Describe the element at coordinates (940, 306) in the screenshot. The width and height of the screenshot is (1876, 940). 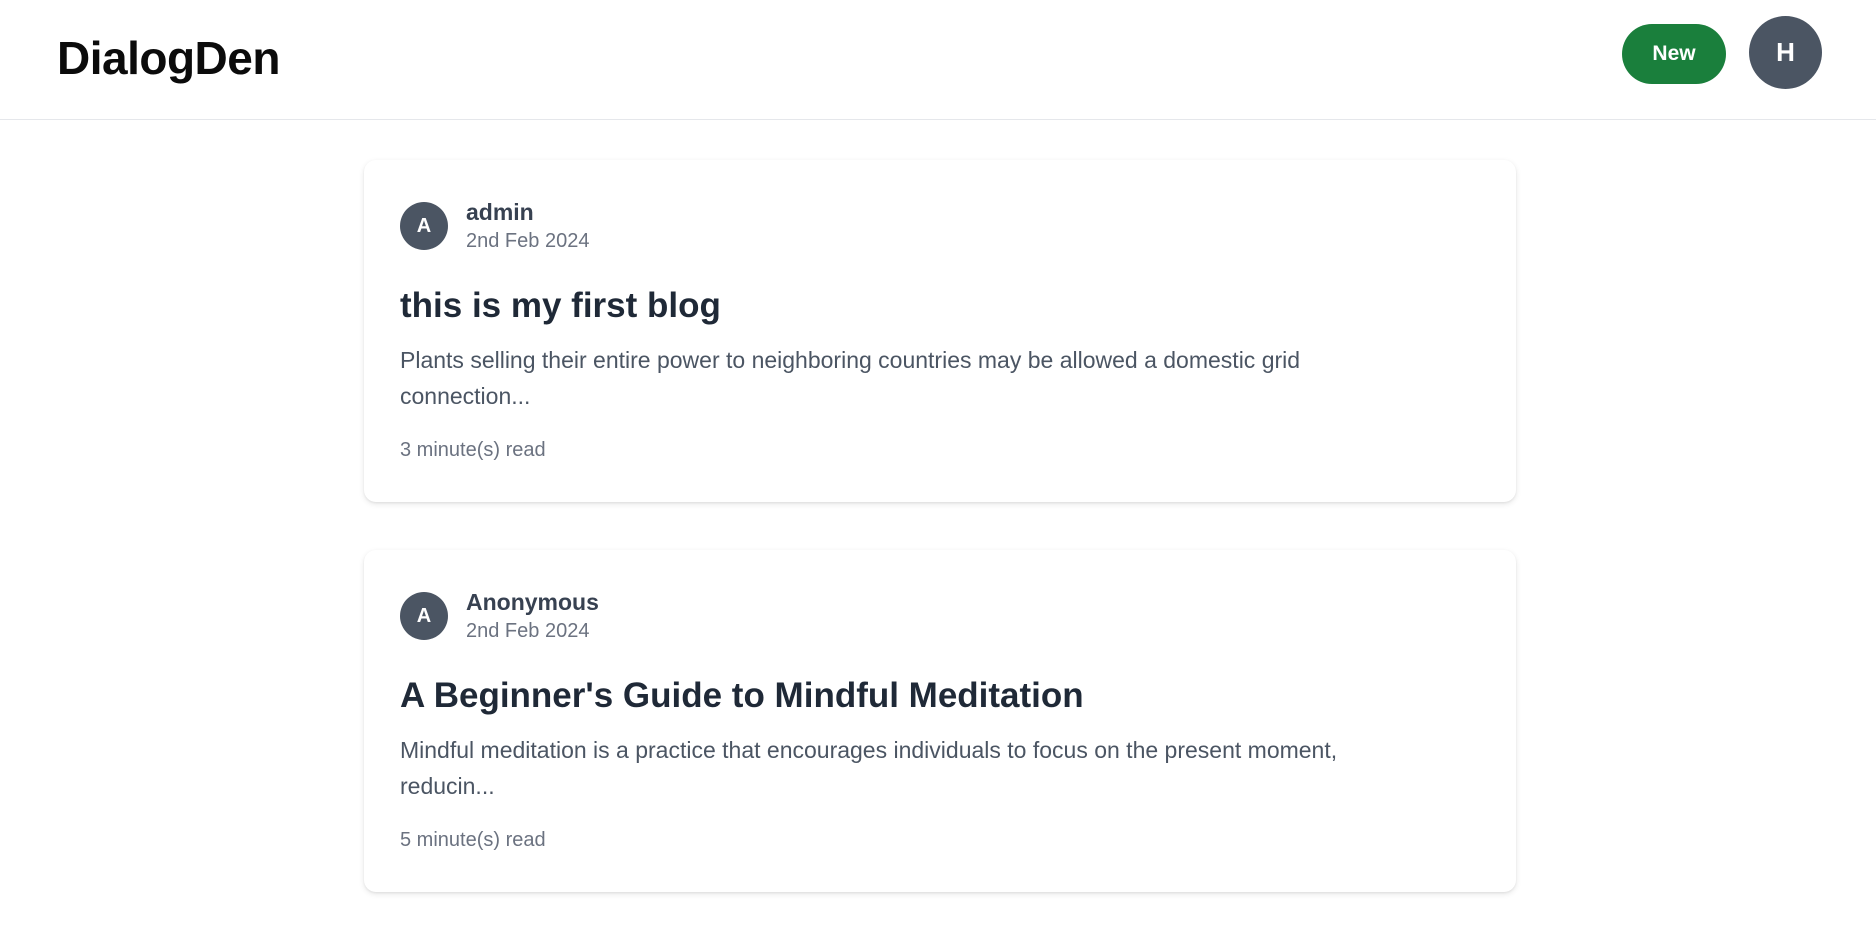
I see `post-title: this is my first blog` at that location.